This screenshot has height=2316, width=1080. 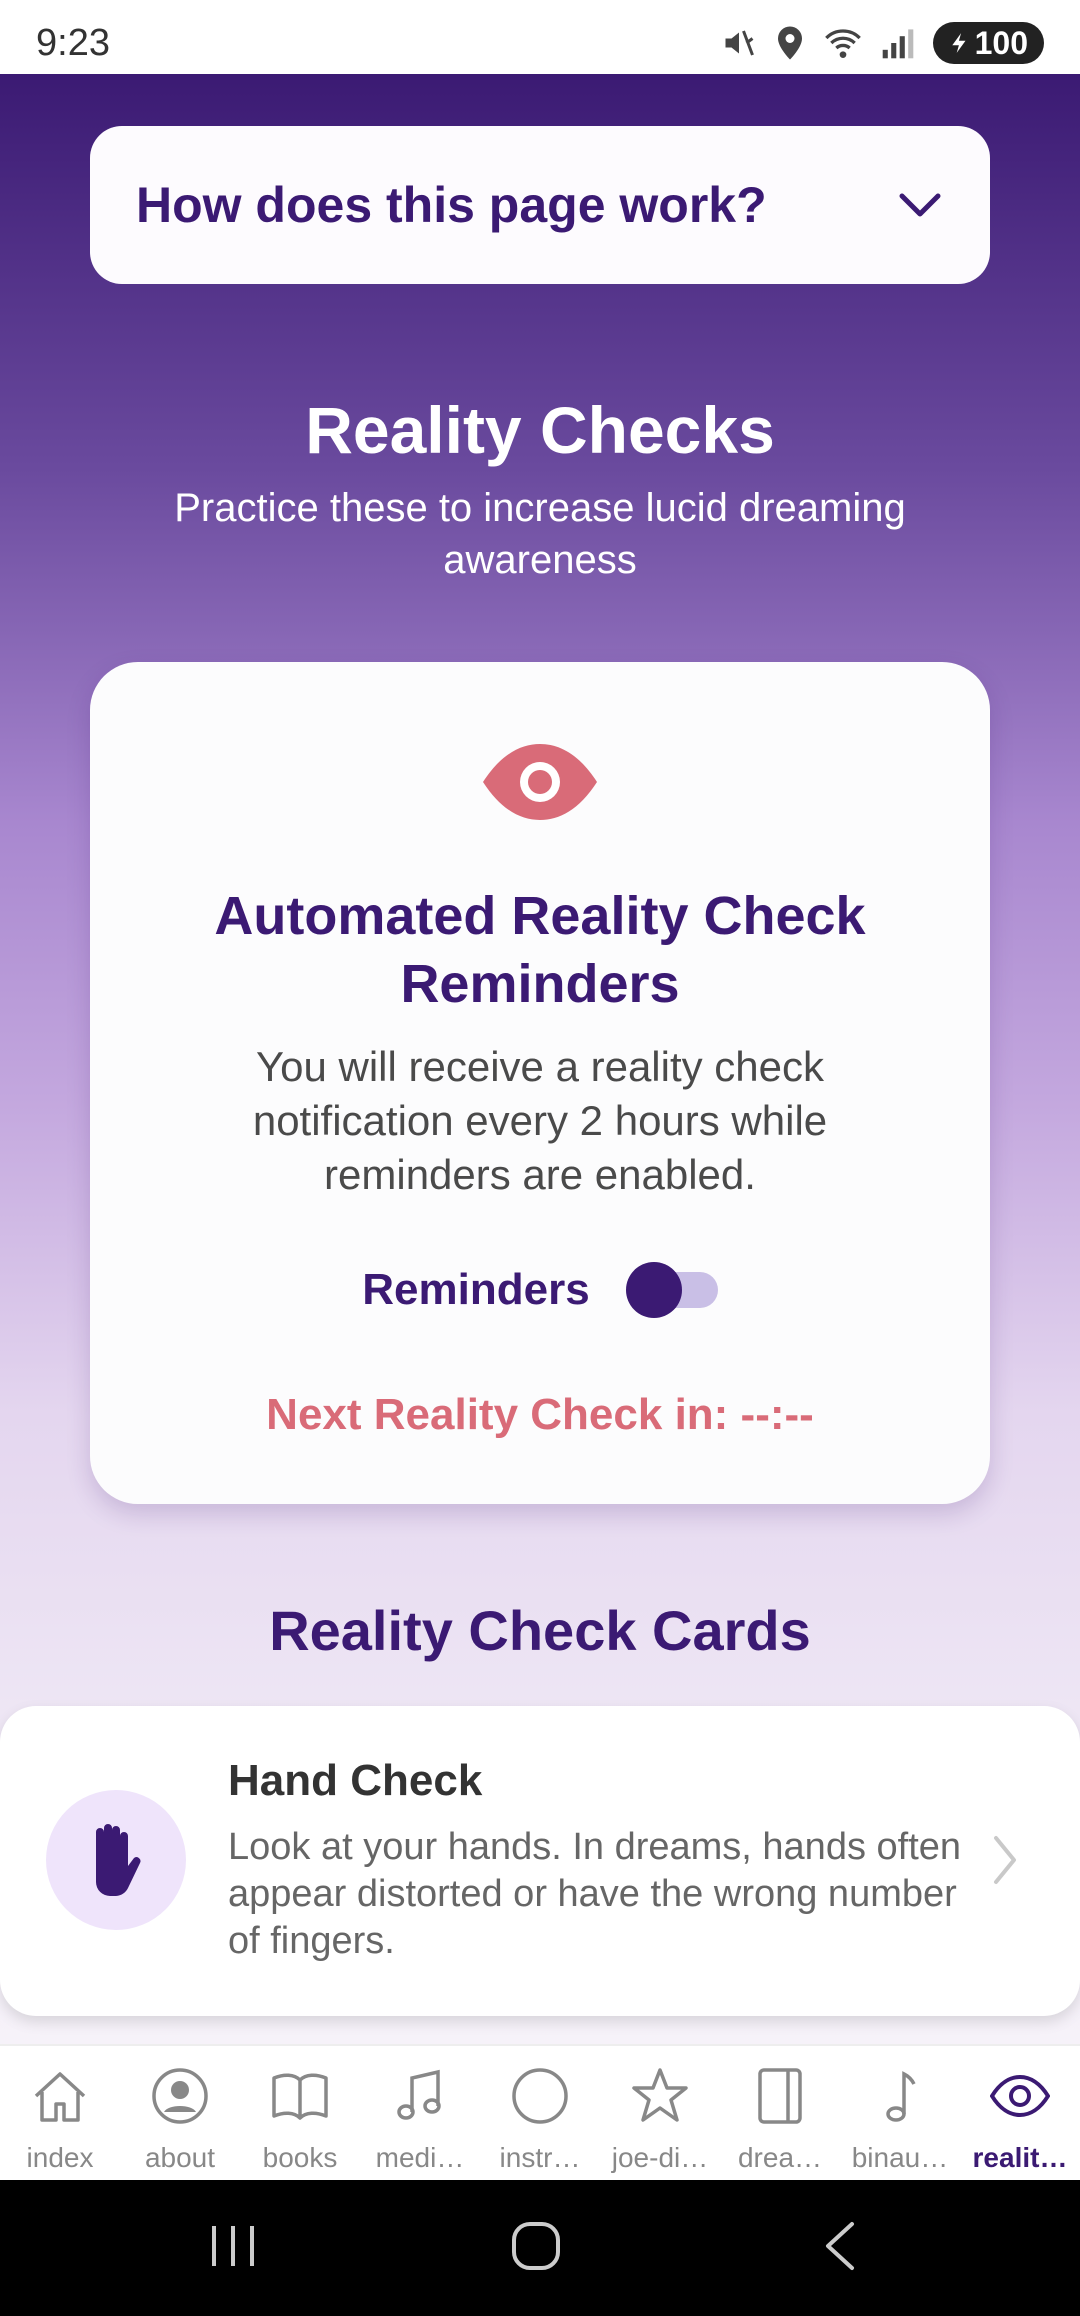 I want to click on recent-apps-icon, so click(x=233, y=2246).